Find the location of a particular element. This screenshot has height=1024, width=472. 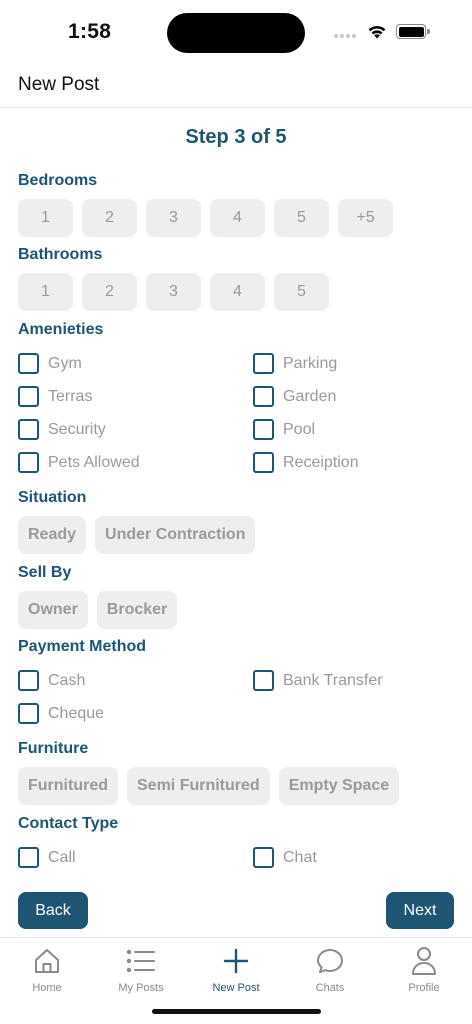

payment-cash-label: Cash is located at coordinates (67, 680).